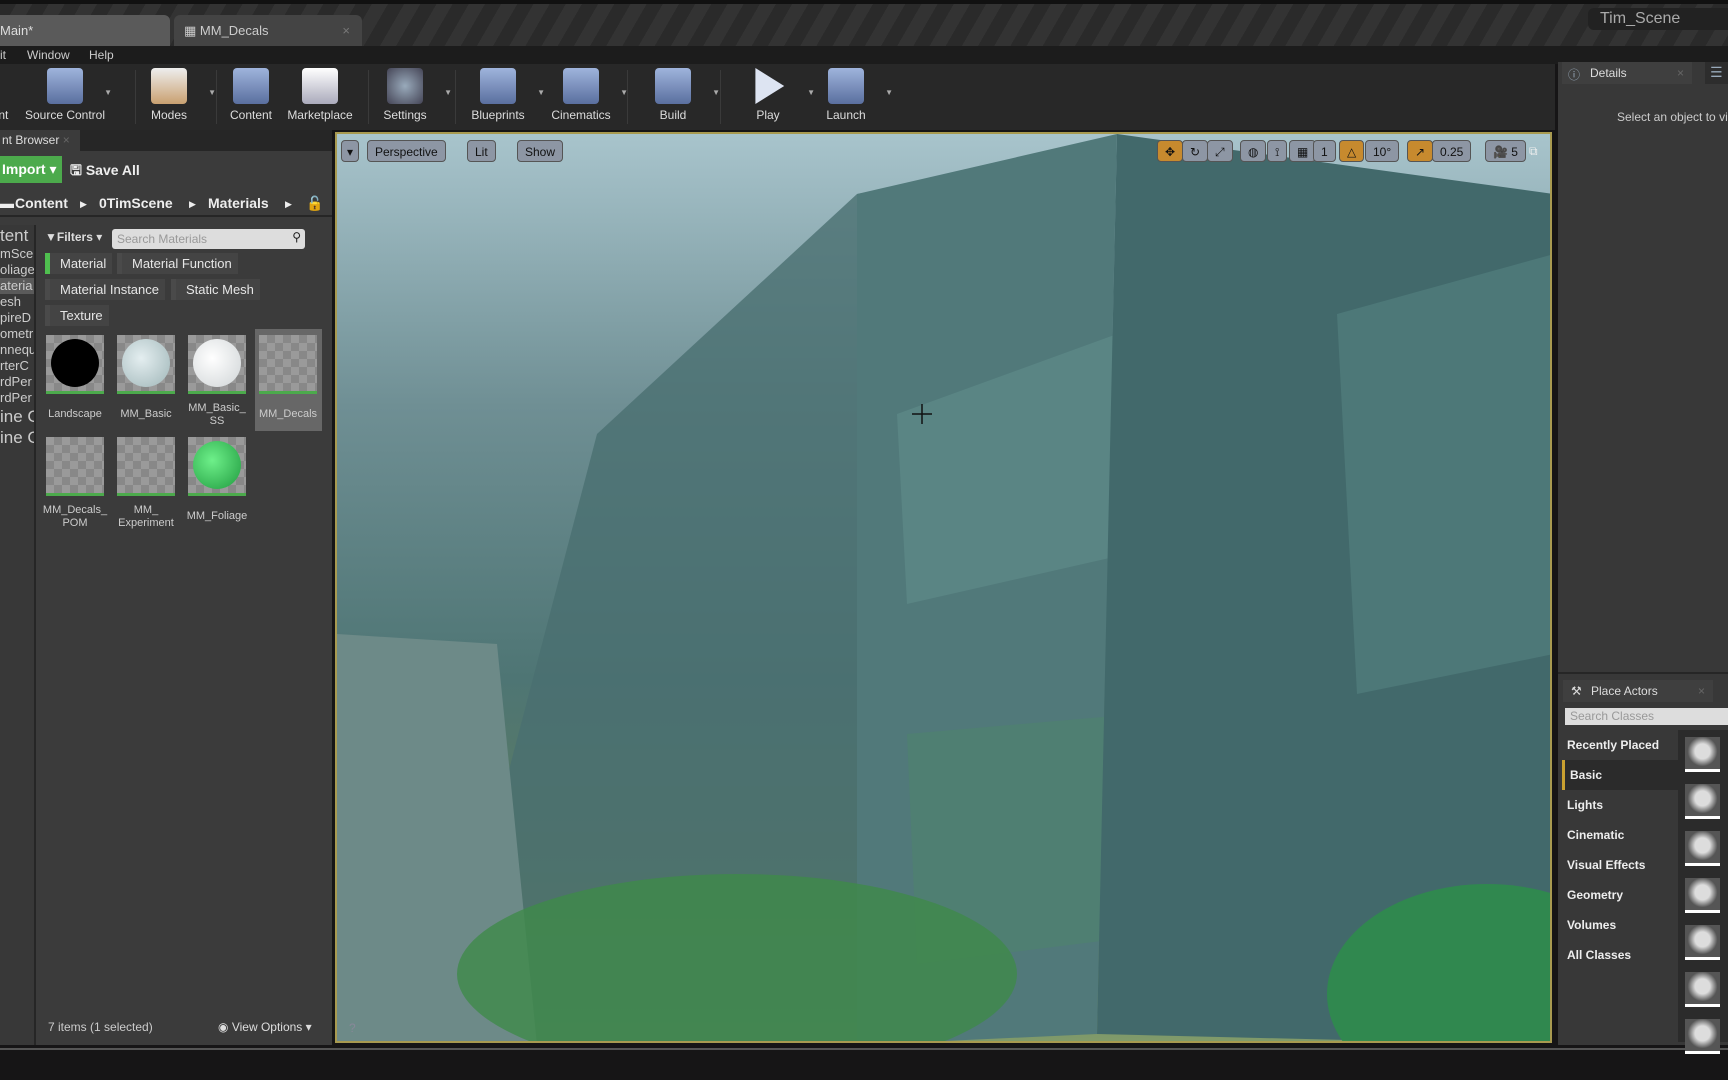 The width and height of the screenshot is (1728, 1080). What do you see at coordinates (265, 1027) in the screenshot?
I see `view-options-button: ◉ View Options ▾` at bounding box center [265, 1027].